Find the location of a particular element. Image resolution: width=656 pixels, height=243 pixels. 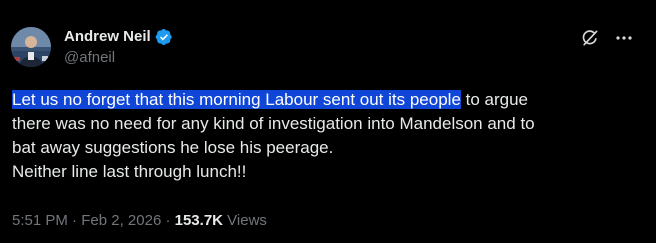

tweet-meta: 5:51 PM · Feb 2, 2026 · 153.7K Views is located at coordinates (139, 221).